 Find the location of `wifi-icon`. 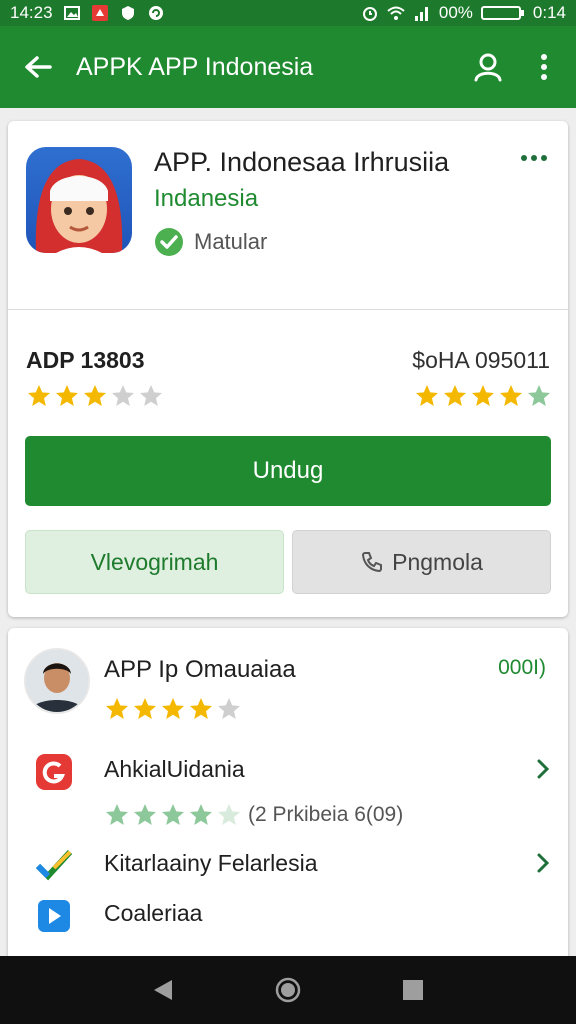

wifi-icon is located at coordinates (396, 13).